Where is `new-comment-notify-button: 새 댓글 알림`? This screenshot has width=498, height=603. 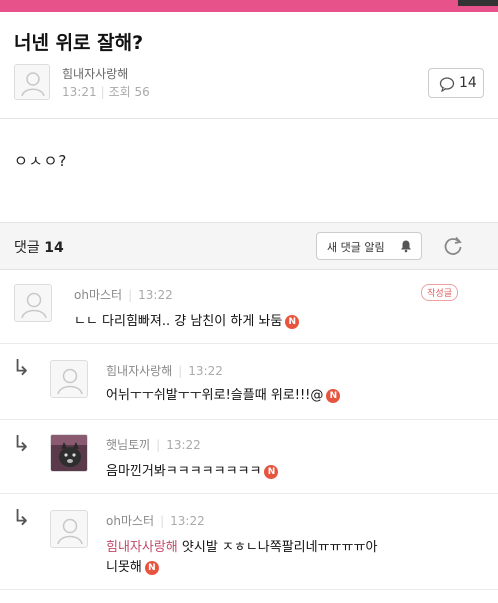 new-comment-notify-button: 새 댓글 알림 is located at coordinates (369, 246).